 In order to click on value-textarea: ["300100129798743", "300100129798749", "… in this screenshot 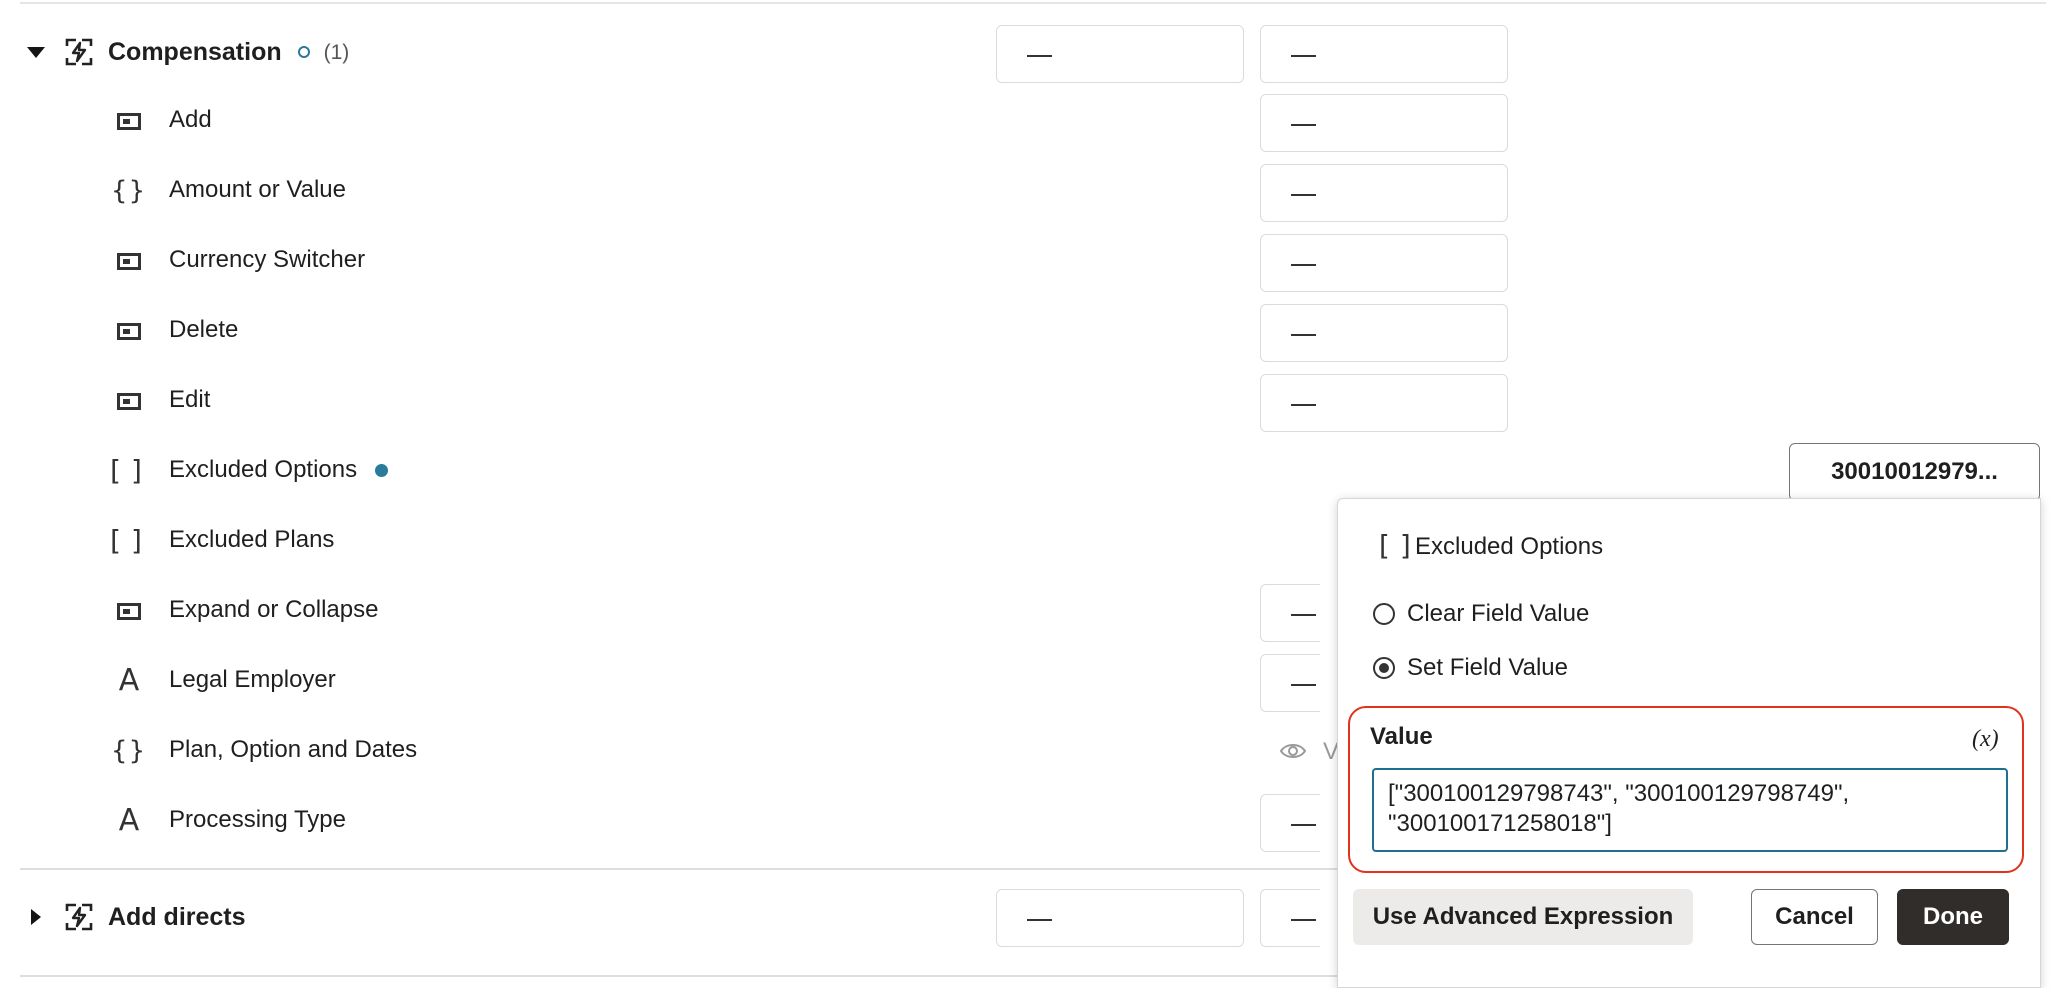, I will do `click(1690, 810)`.